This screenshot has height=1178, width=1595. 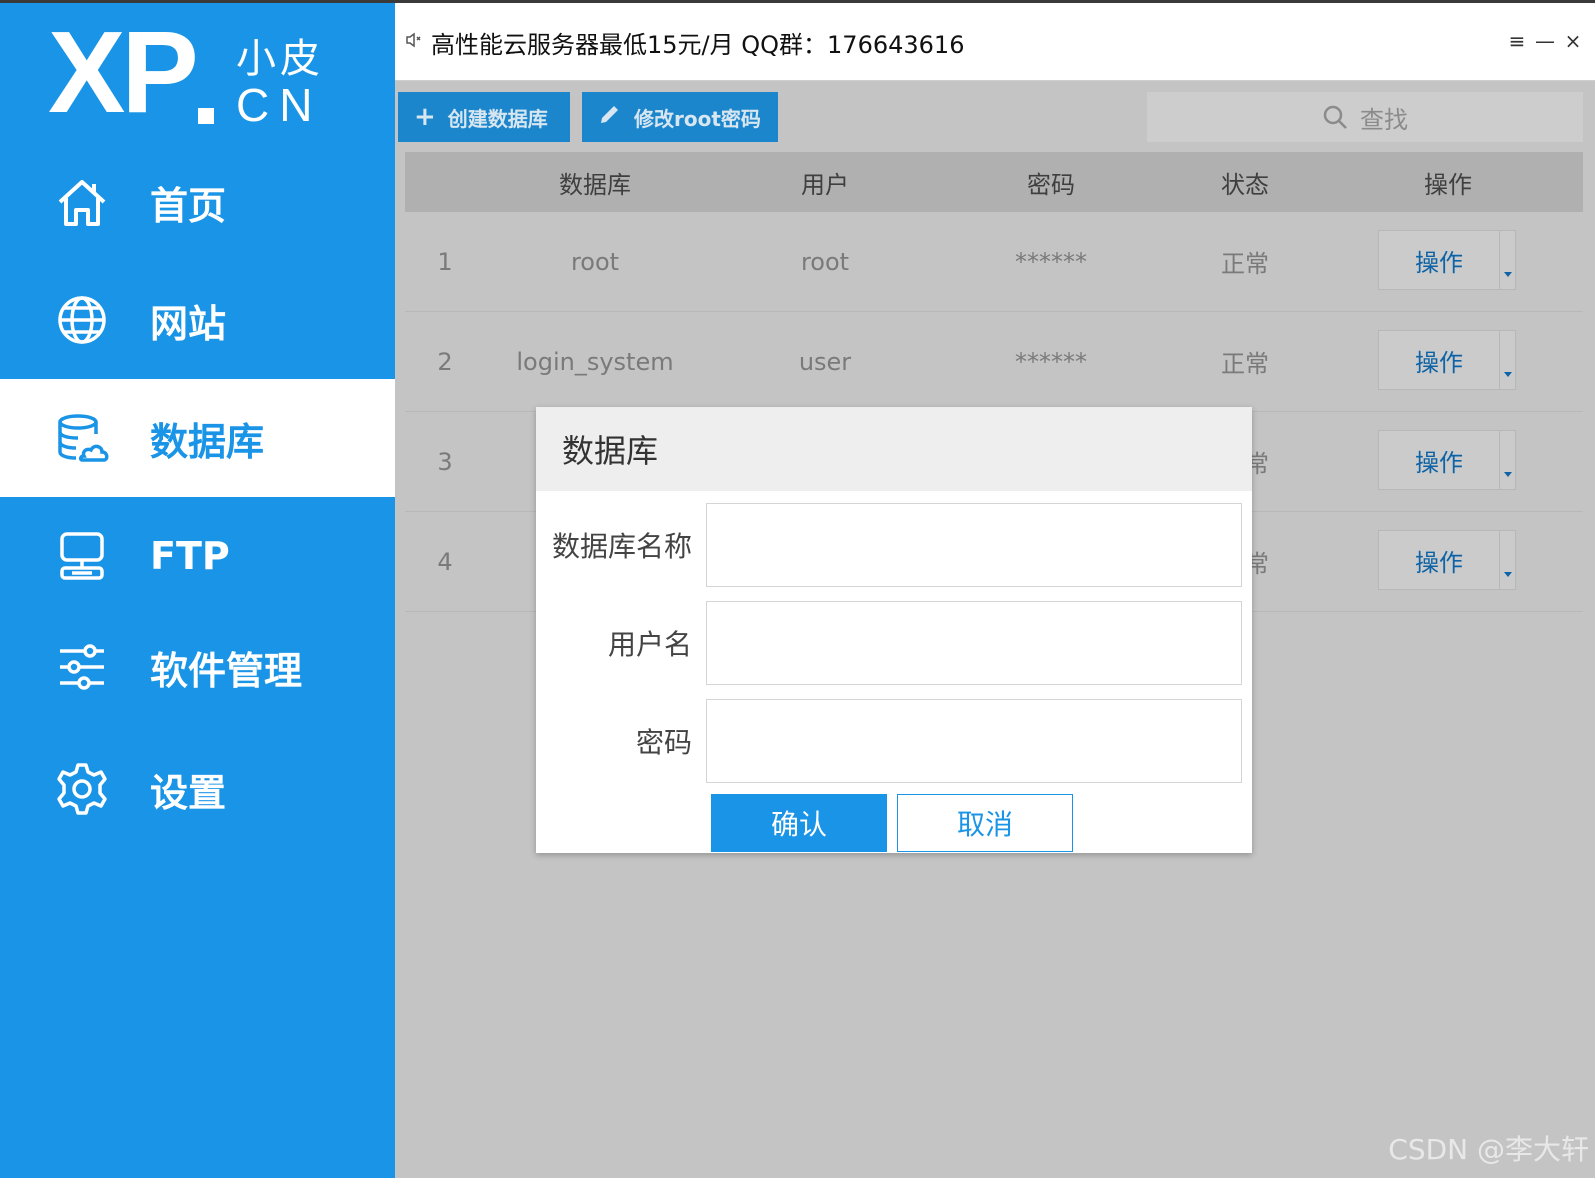 I want to click on menu-icon: ≡, so click(x=1517, y=41).